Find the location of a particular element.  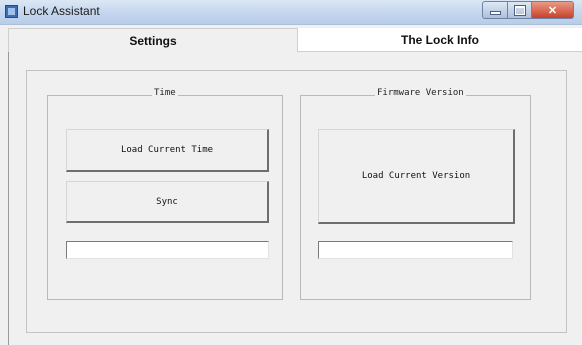

minimize-button is located at coordinates (495, 10).